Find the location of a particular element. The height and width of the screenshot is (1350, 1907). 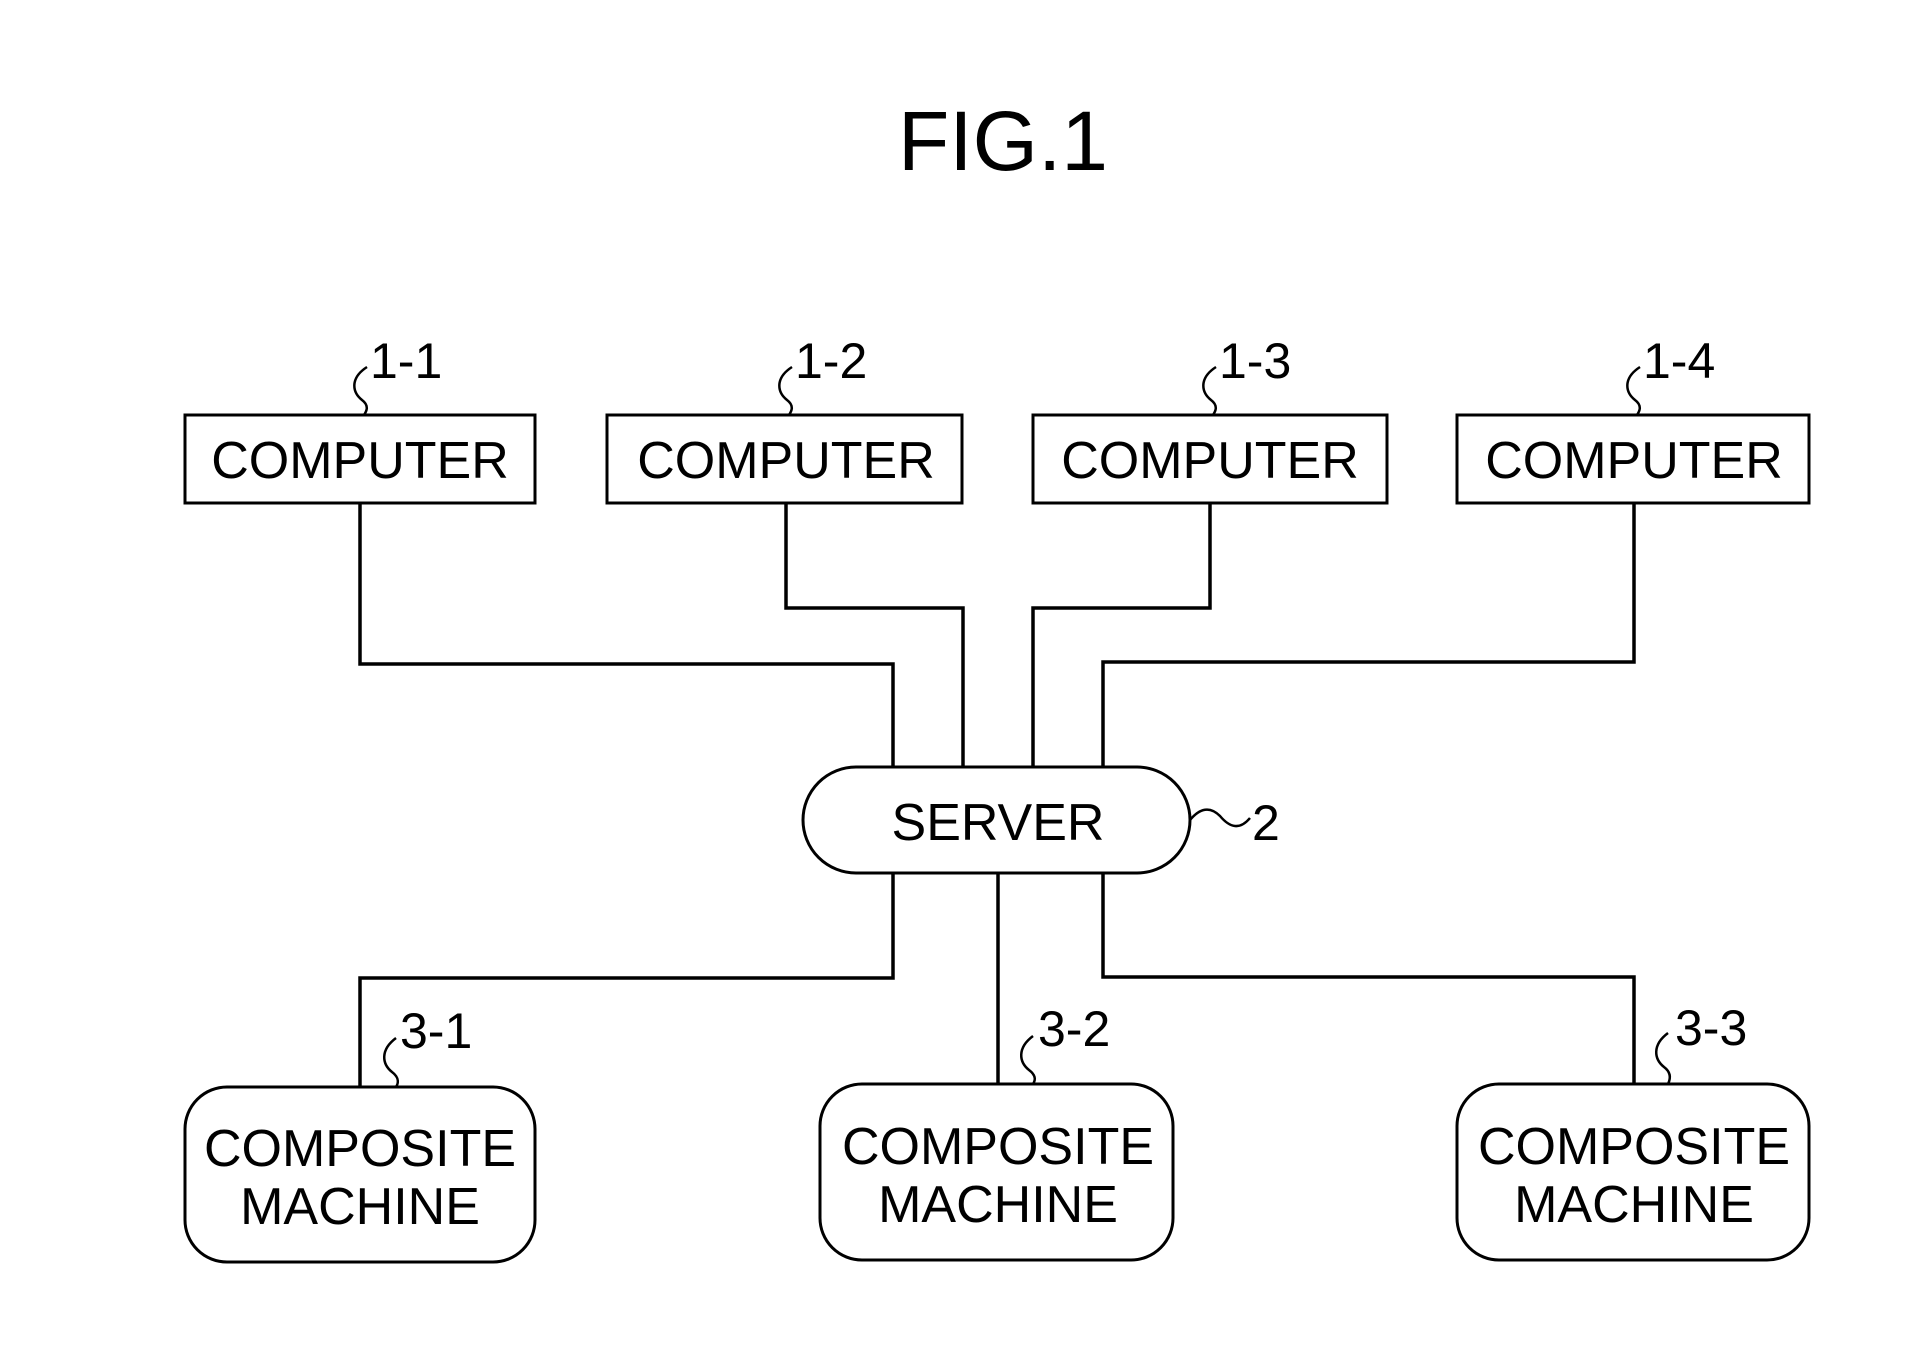

computer-ref: 1-2 is located at coordinates (831, 361).